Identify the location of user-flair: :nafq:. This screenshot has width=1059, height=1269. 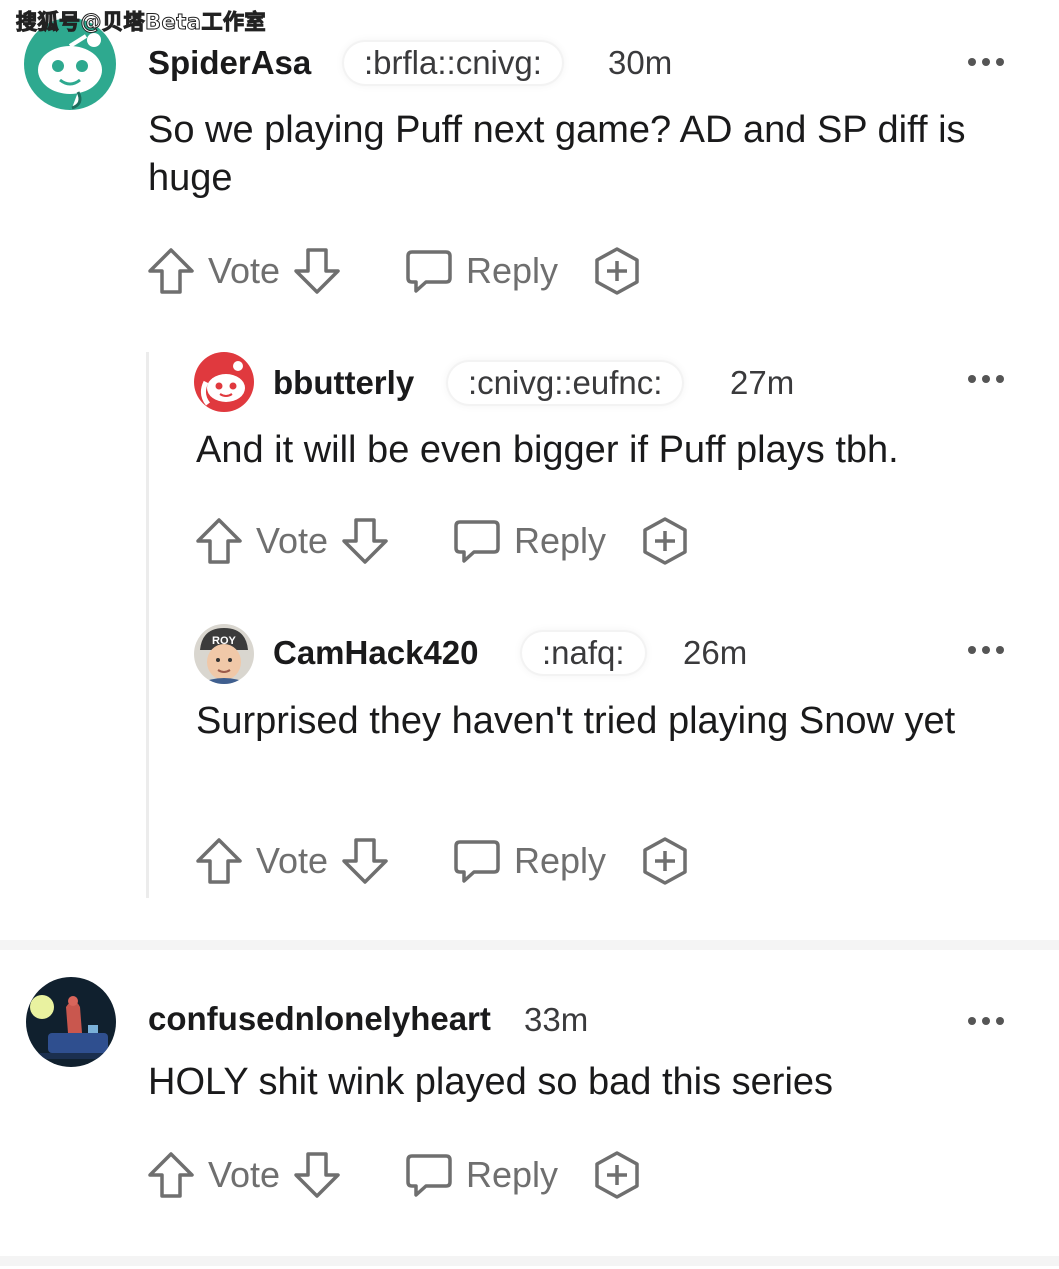
(583, 653).